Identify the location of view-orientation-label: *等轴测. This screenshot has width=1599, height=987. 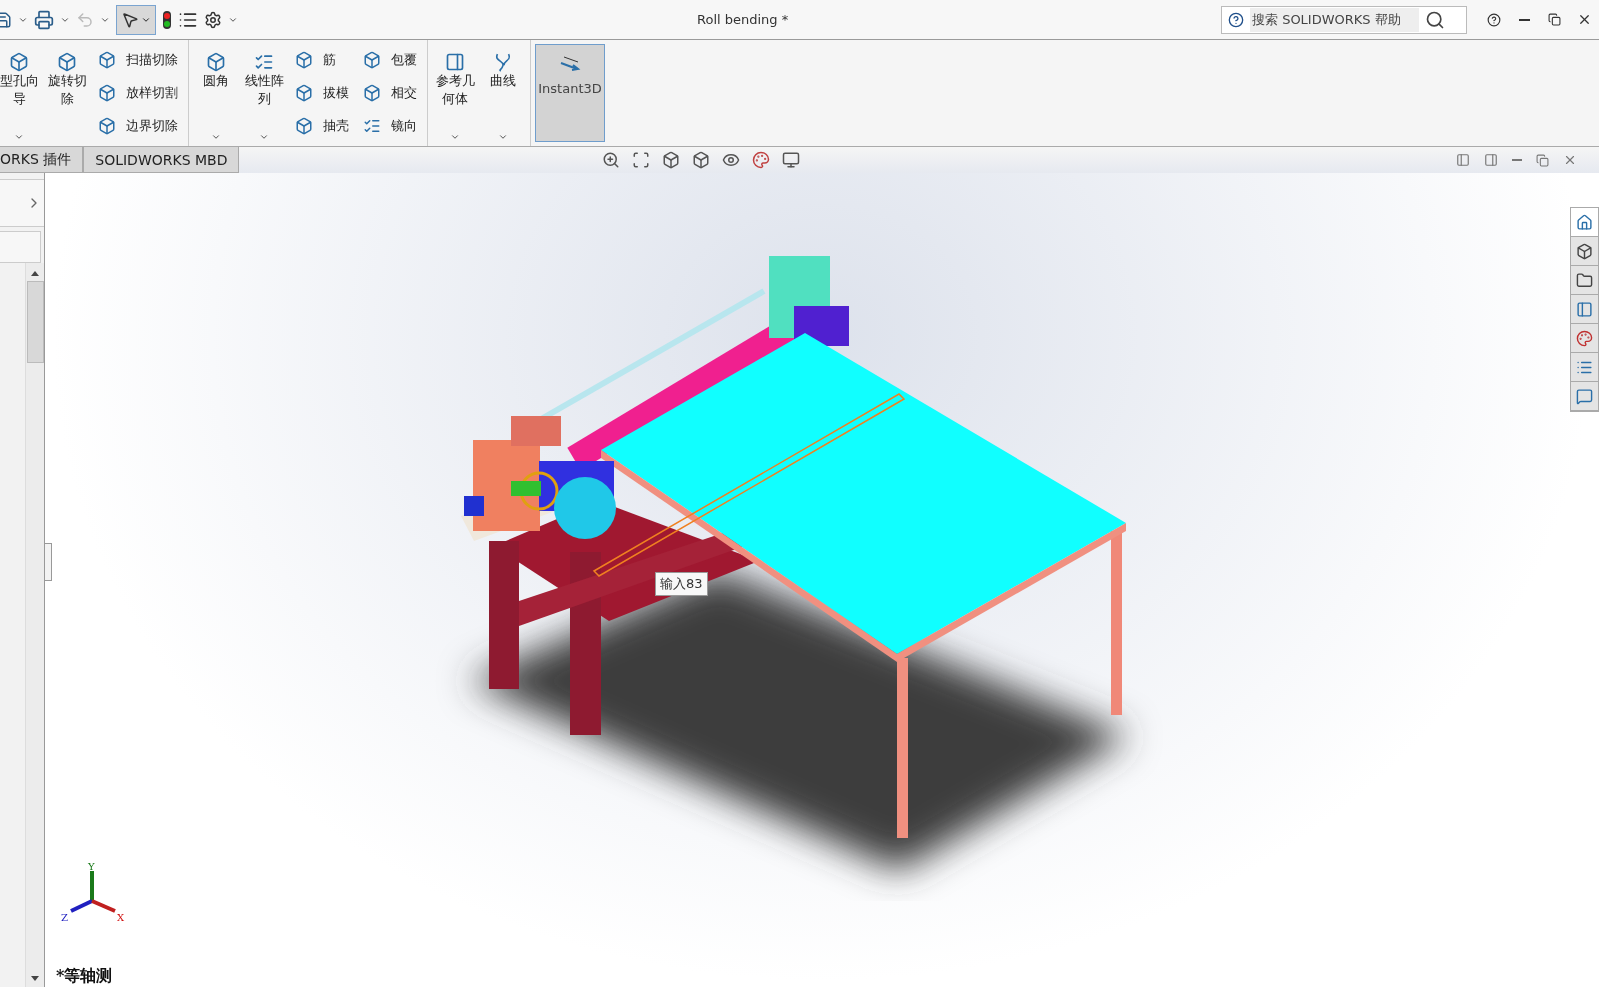
(84, 976).